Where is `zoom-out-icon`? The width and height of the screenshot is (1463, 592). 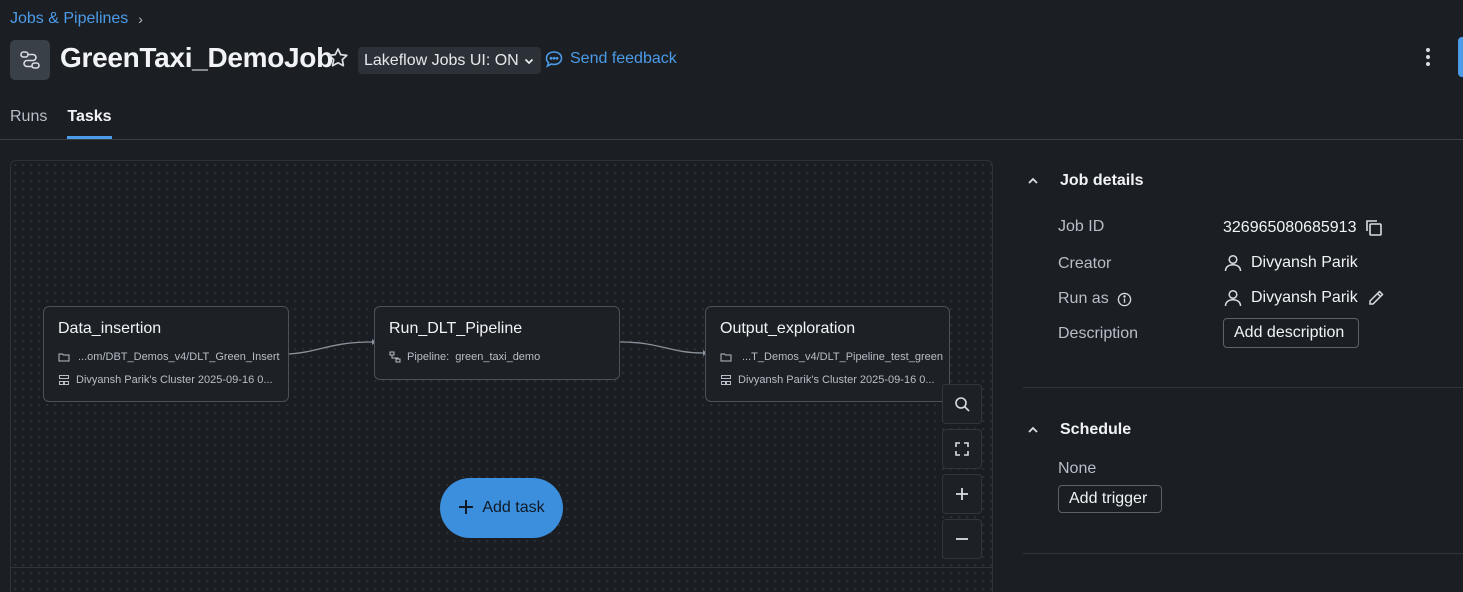
zoom-out-icon is located at coordinates (962, 539).